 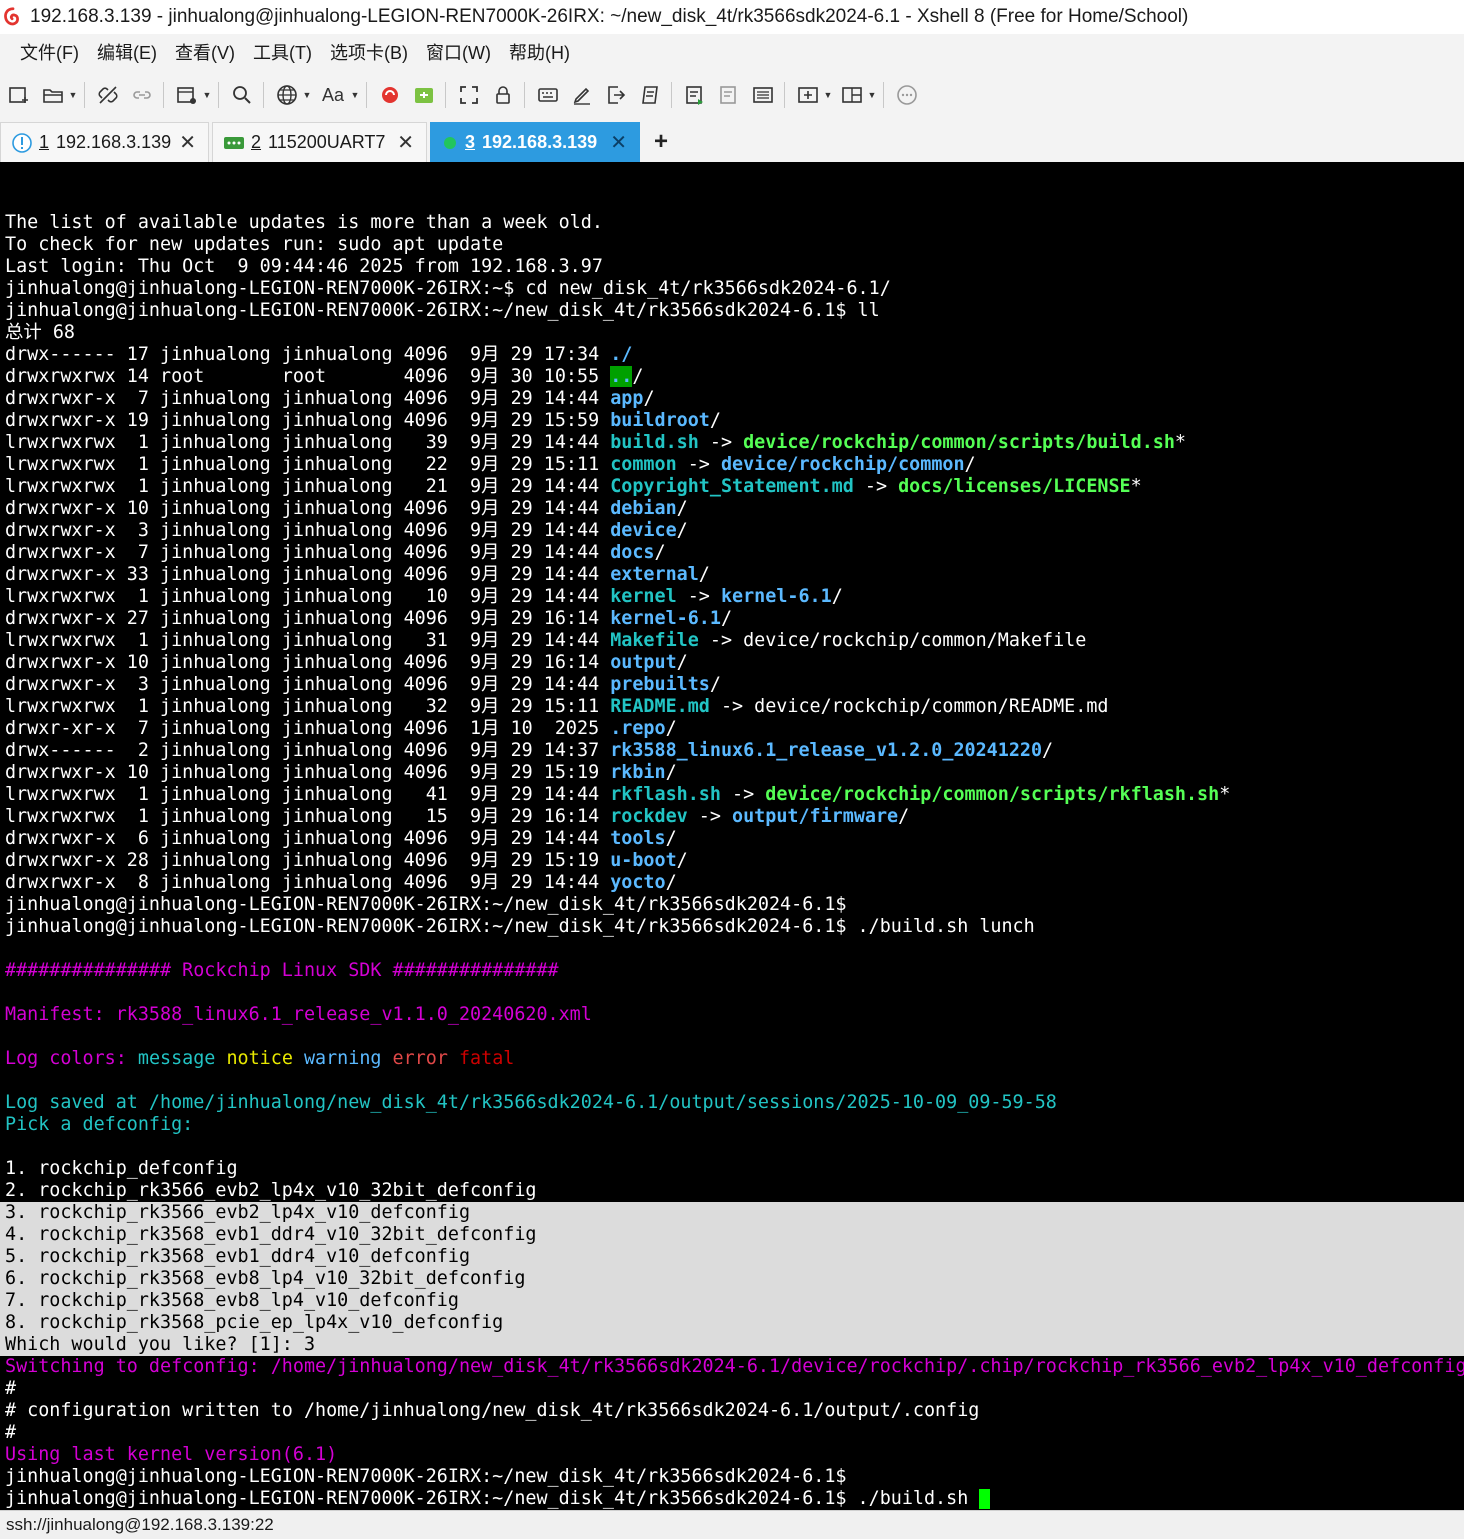 What do you see at coordinates (1225, 794) in the screenshot?
I see `terminal-text: *` at bounding box center [1225, 794].